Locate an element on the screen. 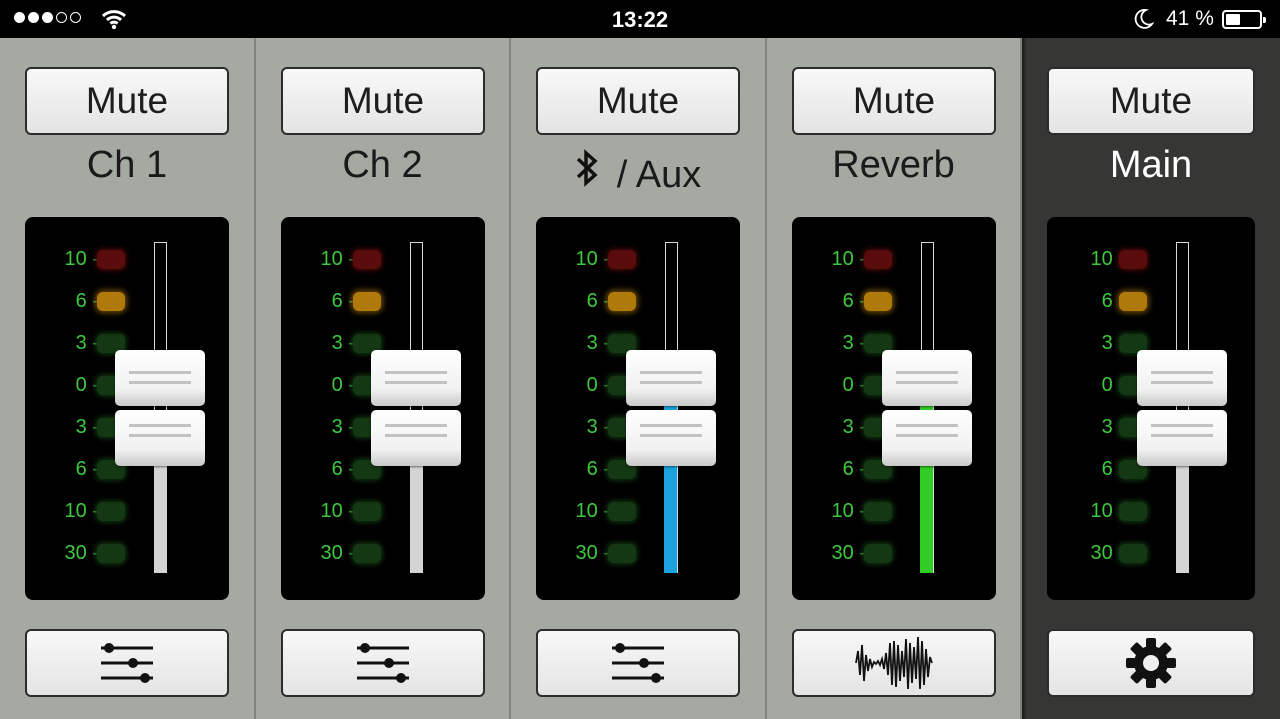  channel-name: Reverb is located at coordinates (893, 165).